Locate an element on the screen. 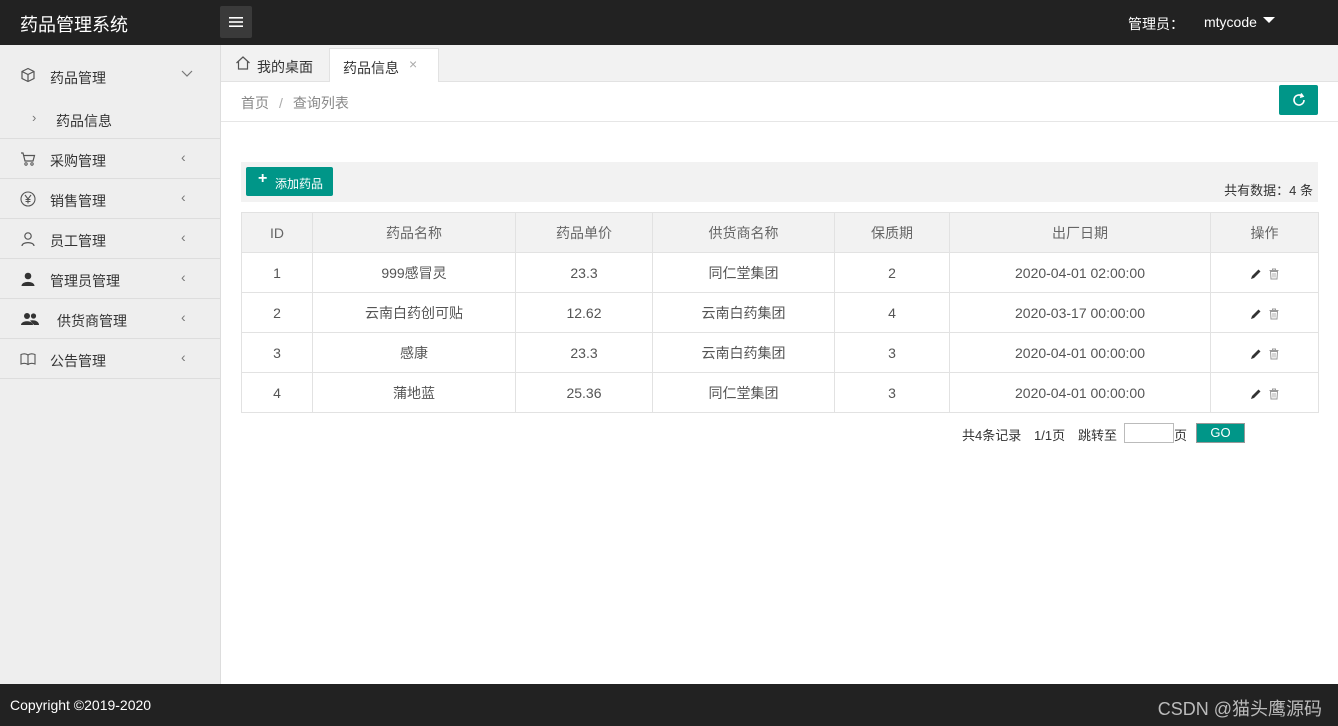 The image size is (1338, 726). cell-date: 2020-04-01 02:00:00 is located at coordinates (1080, 272).